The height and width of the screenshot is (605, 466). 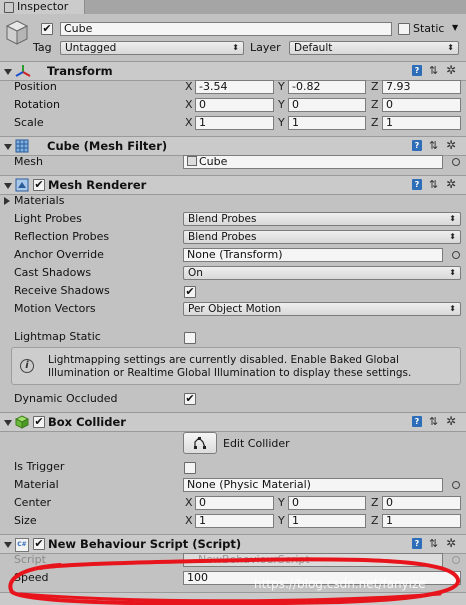 I want to click on info-icon: i, so click(x=27, y=366).